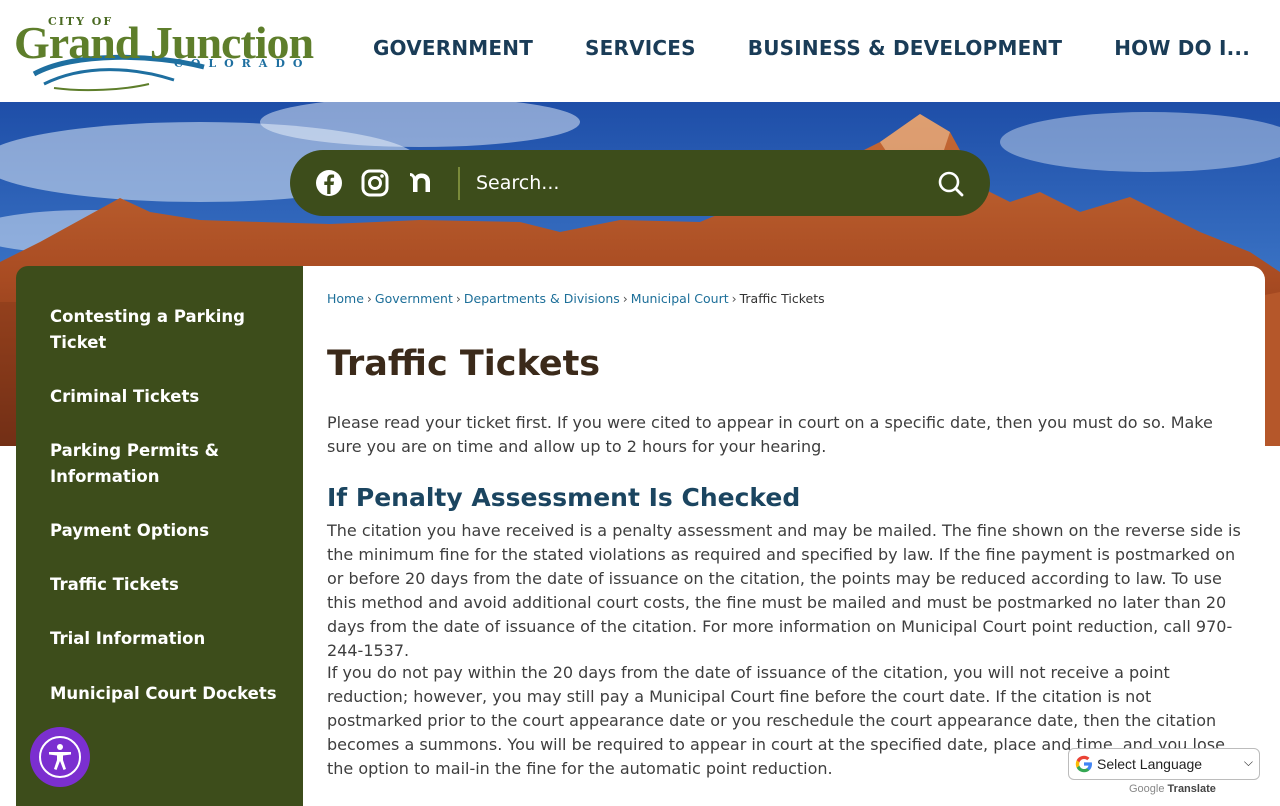 Image resolution: width=1280 pixels, height=806 pixels. Describe the element at coordinates (345, 298) in the screenshot. I see `breadcrumb-home: Home` at that location.